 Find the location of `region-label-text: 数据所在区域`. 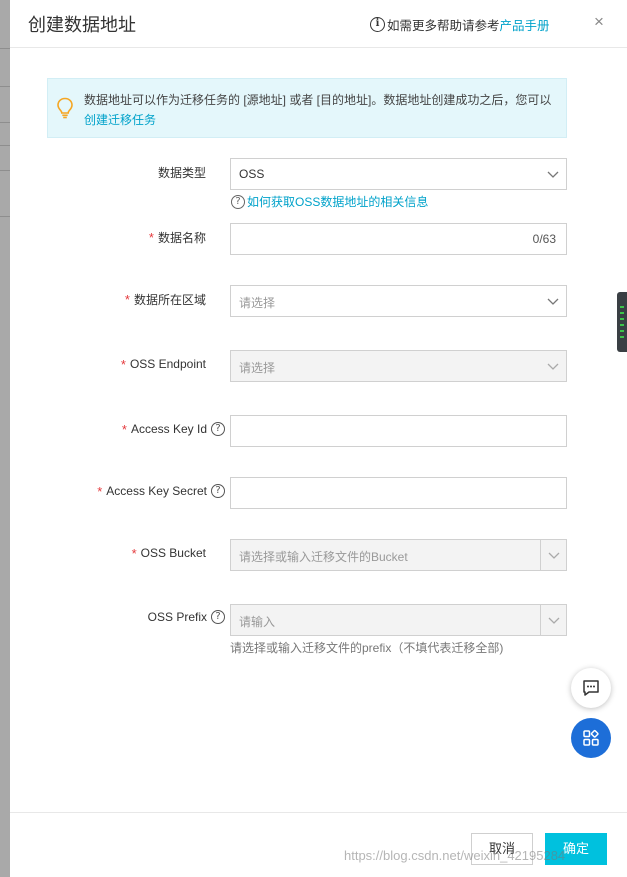

region-label-text: 数据所在区域 is located at coordinates (169, 299).